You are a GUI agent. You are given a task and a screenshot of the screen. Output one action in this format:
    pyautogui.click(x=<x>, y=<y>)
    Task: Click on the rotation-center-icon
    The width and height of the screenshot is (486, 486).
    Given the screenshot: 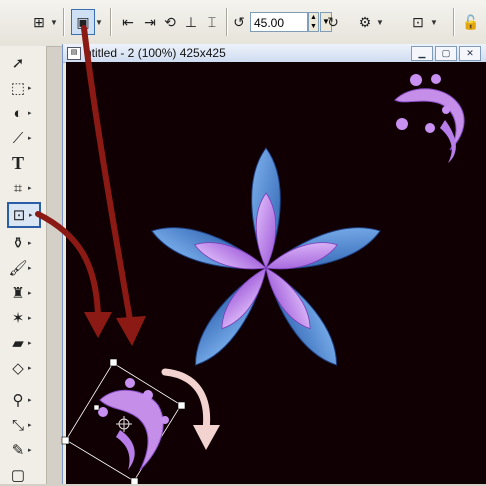 What is the action you would take?
    pyautogui.click(x=124, y=424)
    